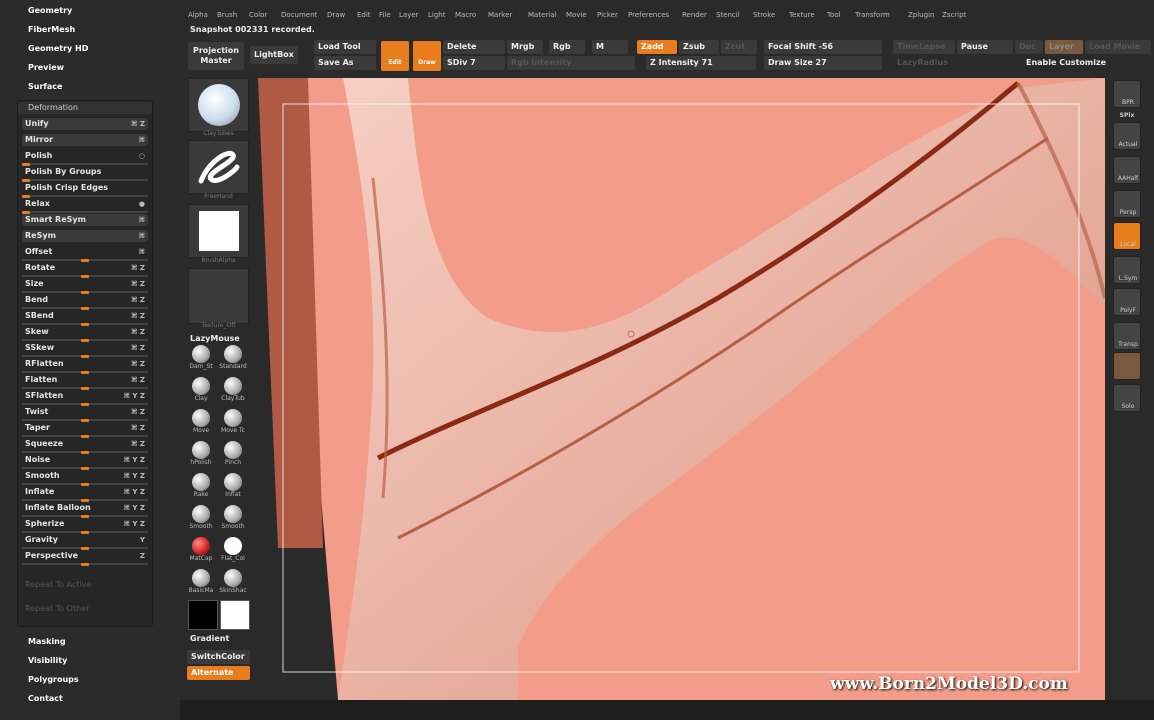 This screenshot has height=720, width=1154. What do you see at coordinates (218, 296) in the screenshot?
I see `texture-slot` at bounding box center [218, 296].